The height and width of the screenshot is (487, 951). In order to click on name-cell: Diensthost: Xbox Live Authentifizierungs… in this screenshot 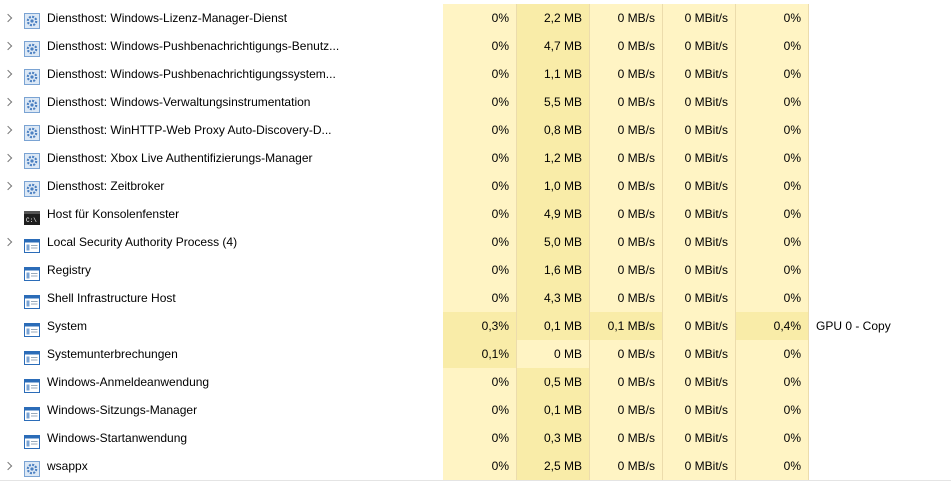, I will do `click(221, 158)`.